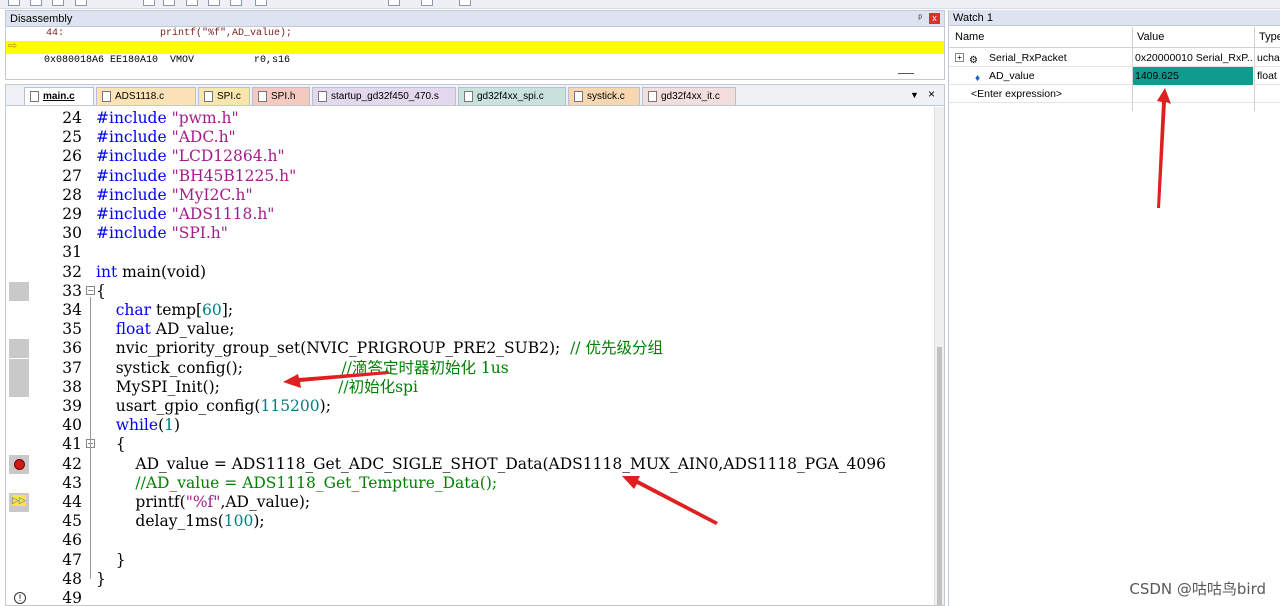 Image resolution: width=1280 pixels, height=606 pixels. What do you see at coordinates (72, 118) in the screenshot?
I see `line-number: 24` at bounding box center [72, 118].